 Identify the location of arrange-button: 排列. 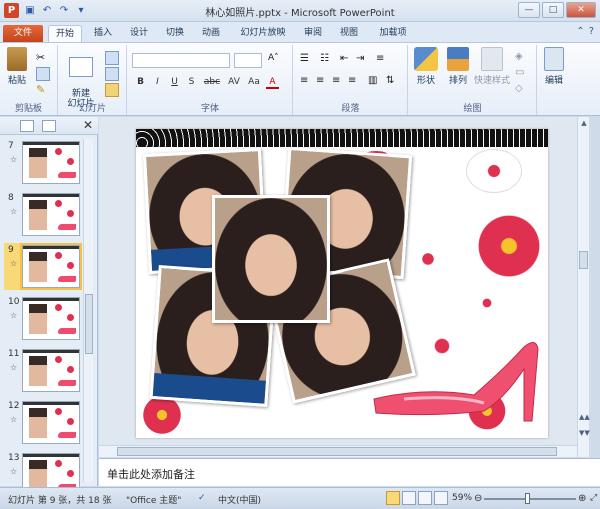
(458, 66).